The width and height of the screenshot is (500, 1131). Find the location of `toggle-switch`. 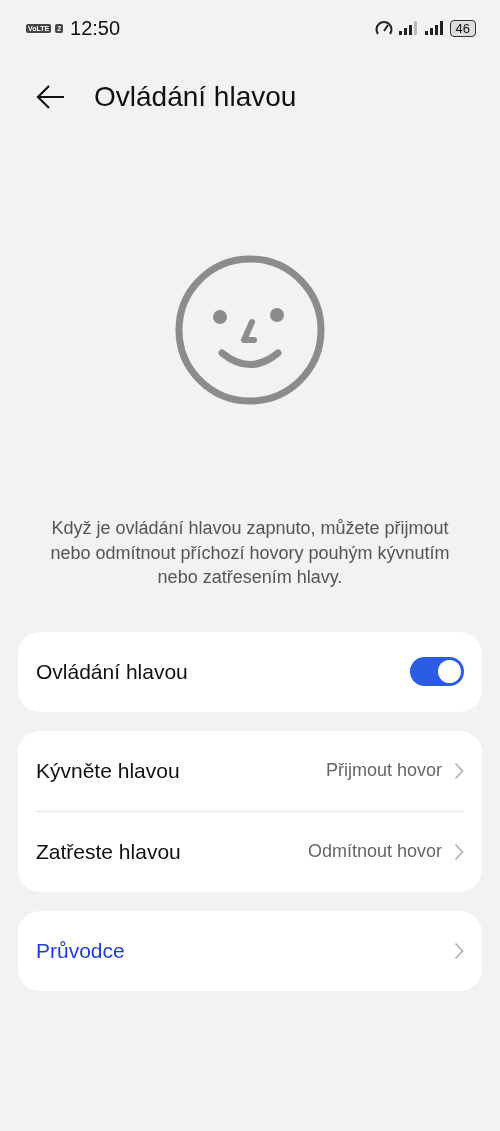

toggle-switch is located at coordinates (437, 671).